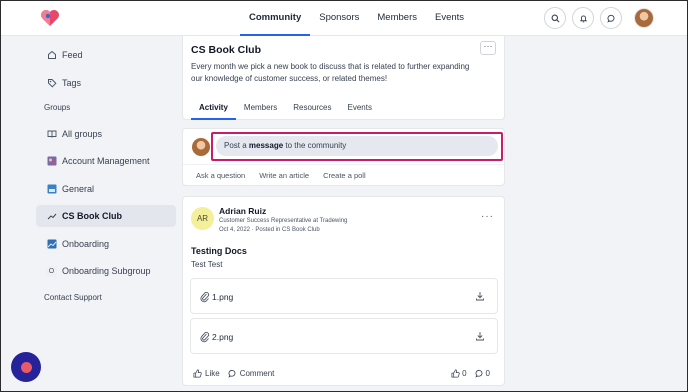 The height and width of the screenshot is (392, 688). I want to click on author-avatar: AR, so click(202, 218).